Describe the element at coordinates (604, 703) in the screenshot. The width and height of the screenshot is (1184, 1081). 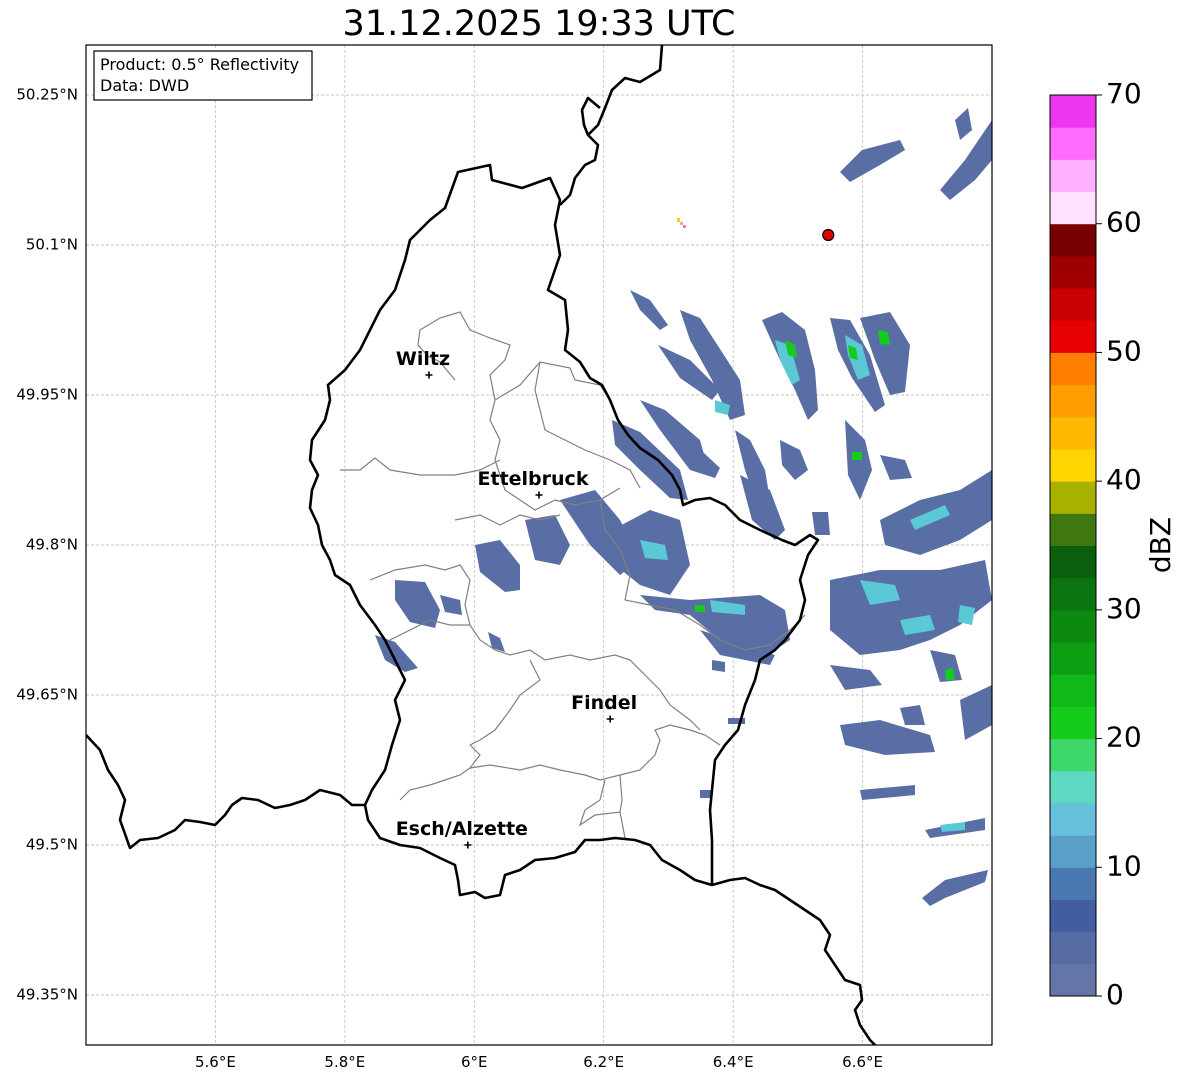
I see `city-label: Findel` at that location.